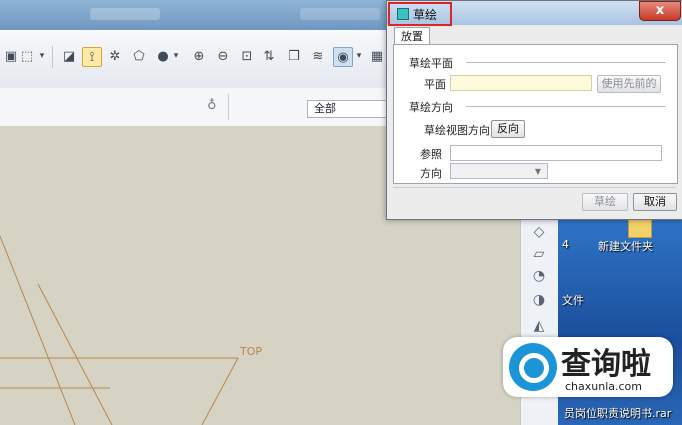  What do you see at coordinates (508, 129) in the screenshot?
I see `flip-button: 反向` at bounding box center [508, 129].